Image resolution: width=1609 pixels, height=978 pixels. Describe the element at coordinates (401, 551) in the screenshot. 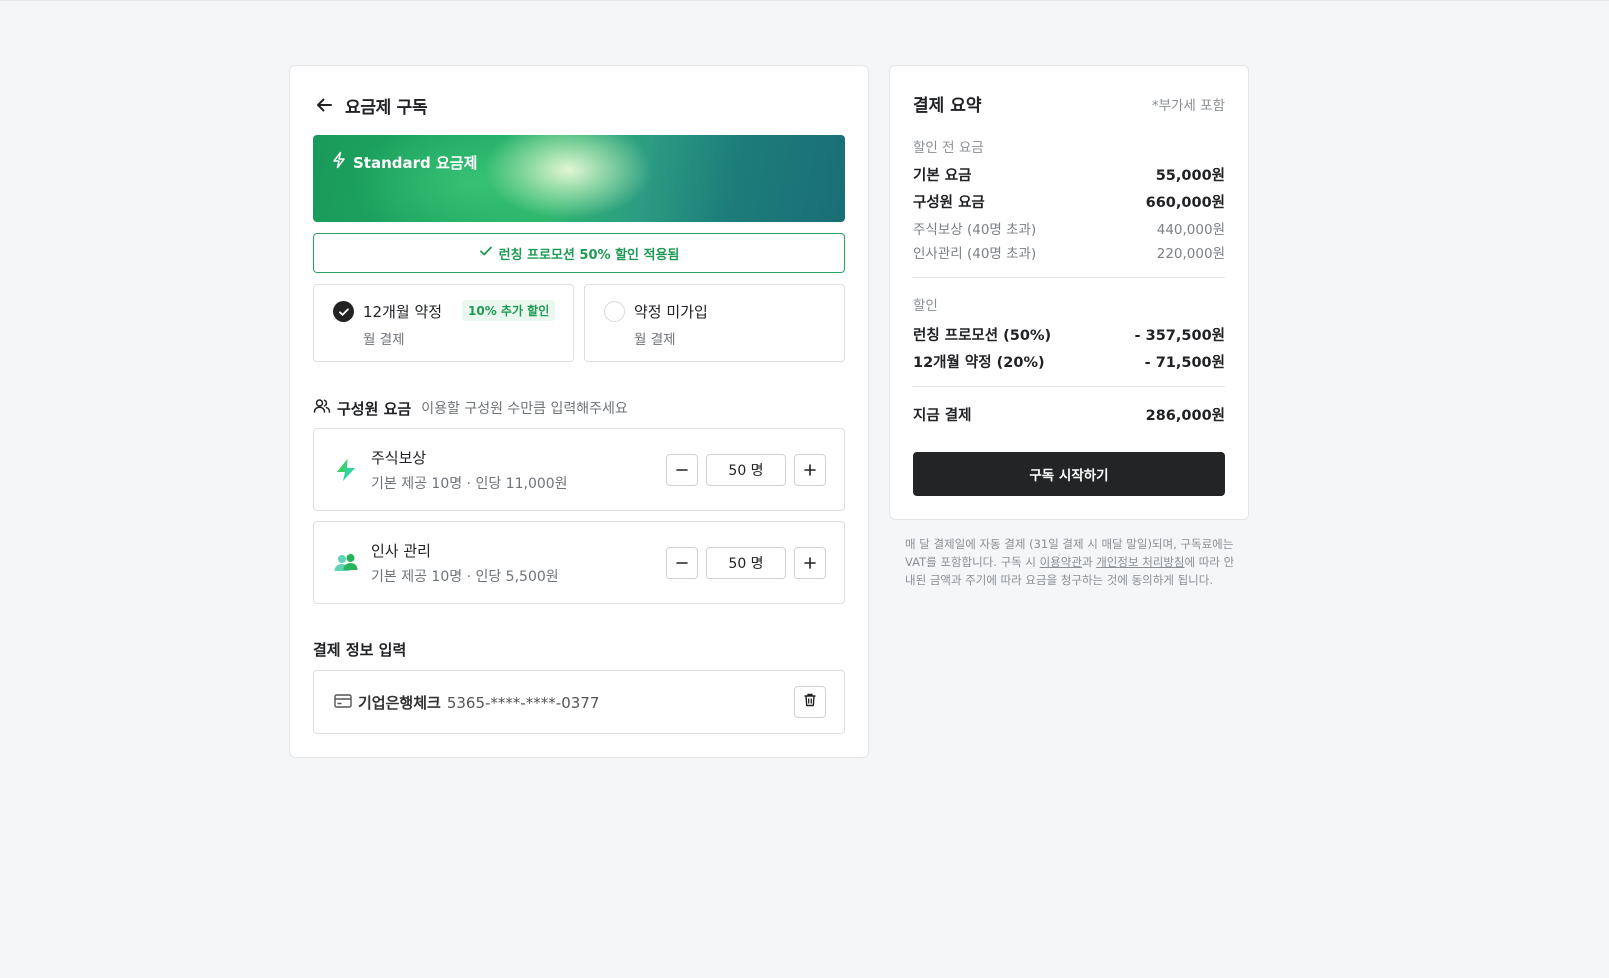

I see `member-name: 인사 관리` at that location.